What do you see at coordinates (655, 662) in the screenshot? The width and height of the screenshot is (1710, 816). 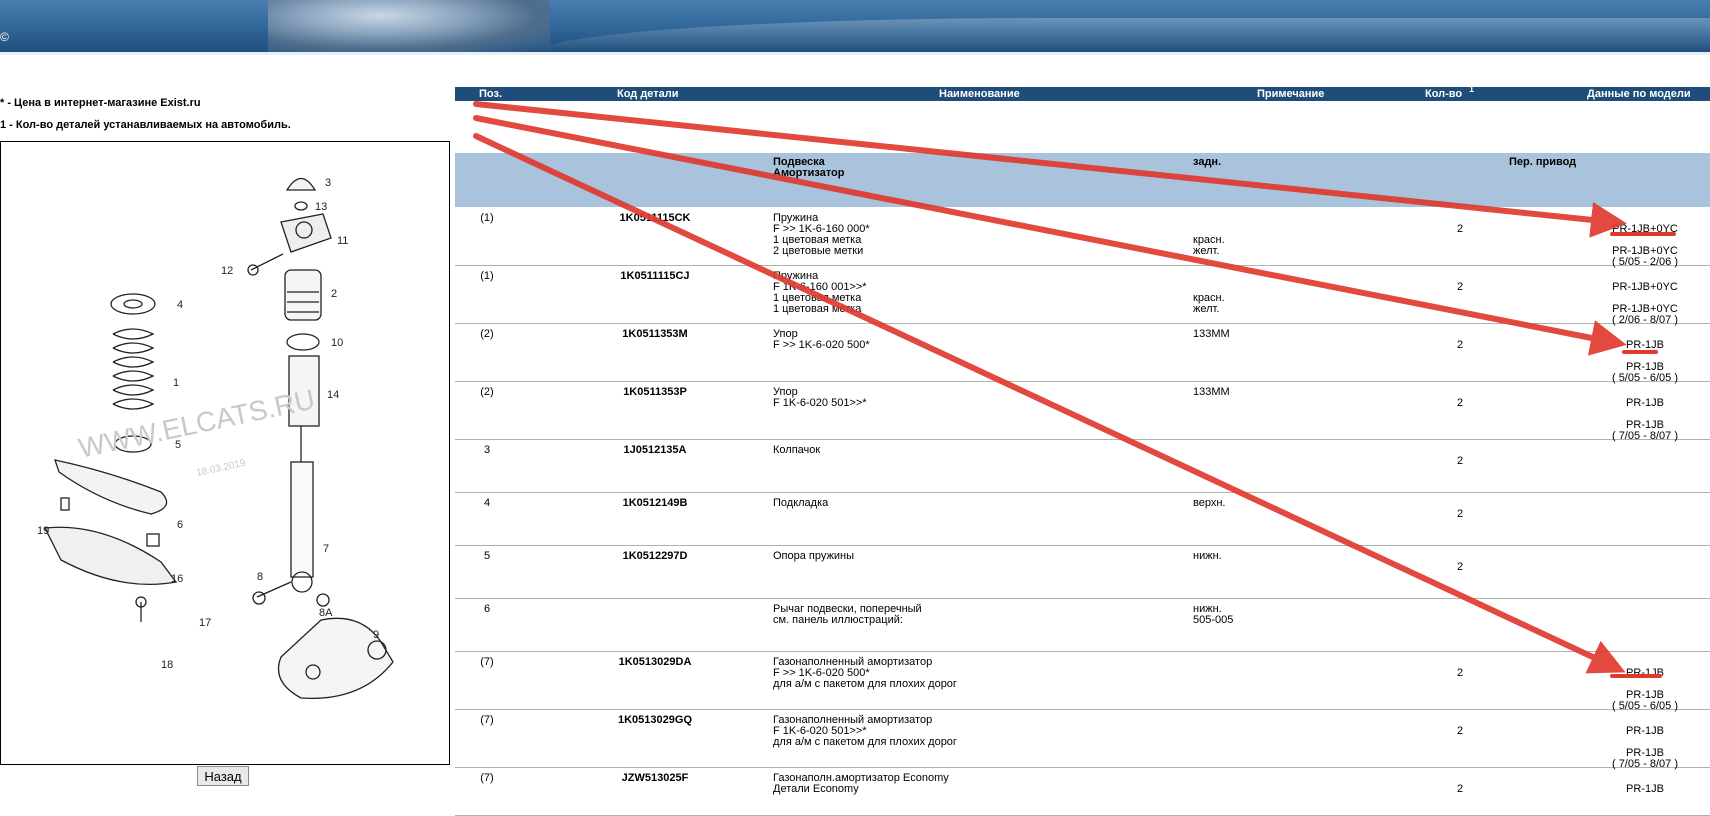 I see `cell-code: 1K0513029DA` at bounding box center [655, 662].